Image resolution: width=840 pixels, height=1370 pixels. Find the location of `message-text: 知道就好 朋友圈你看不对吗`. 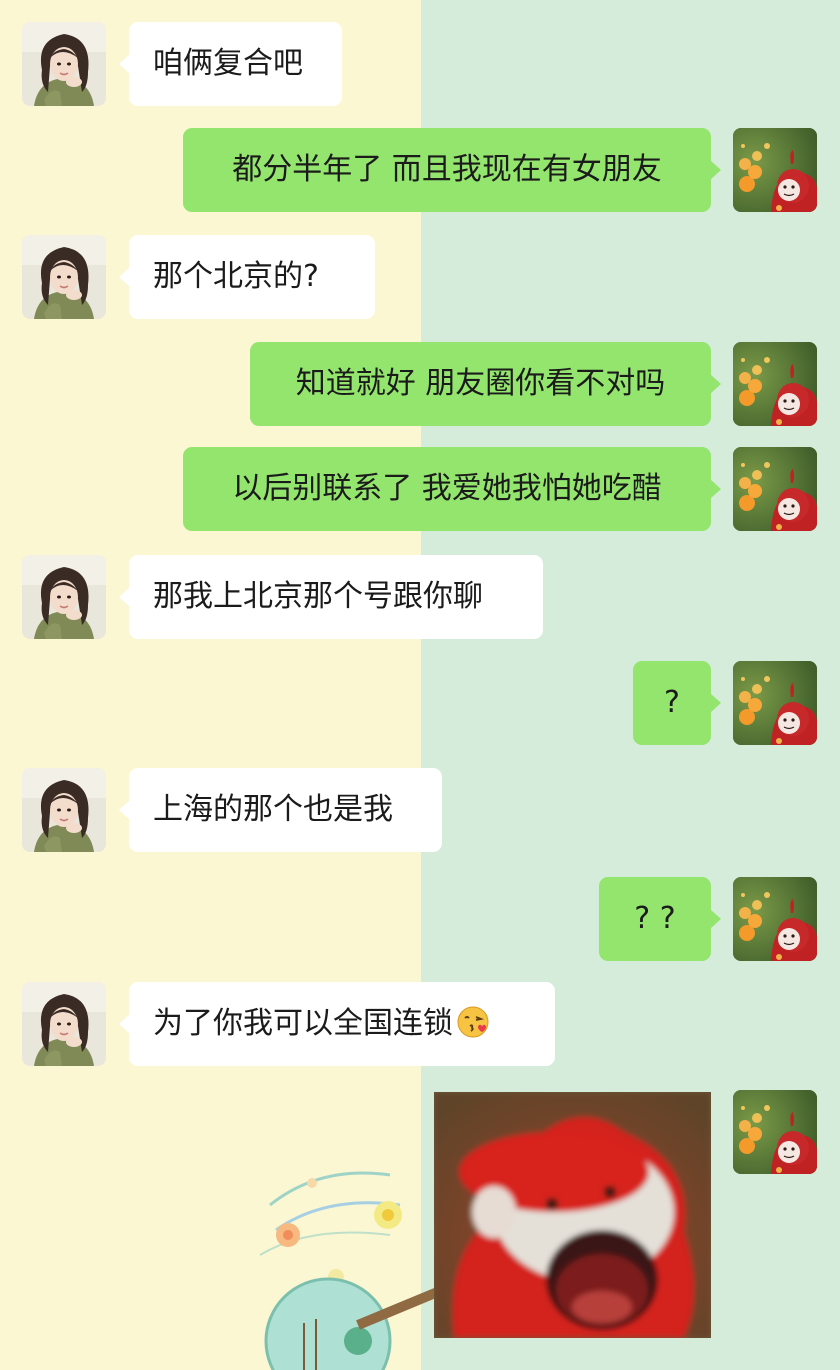

message-text: 知道就好 朋友圈你看不对吗 is located at coordinates (480, 383).